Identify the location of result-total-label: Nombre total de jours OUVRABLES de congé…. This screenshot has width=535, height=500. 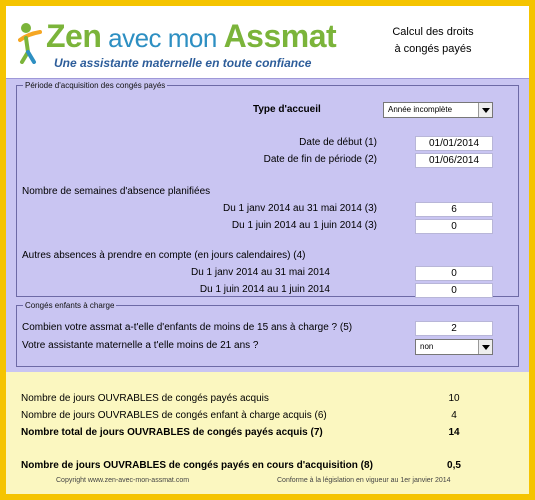
(172, 432).